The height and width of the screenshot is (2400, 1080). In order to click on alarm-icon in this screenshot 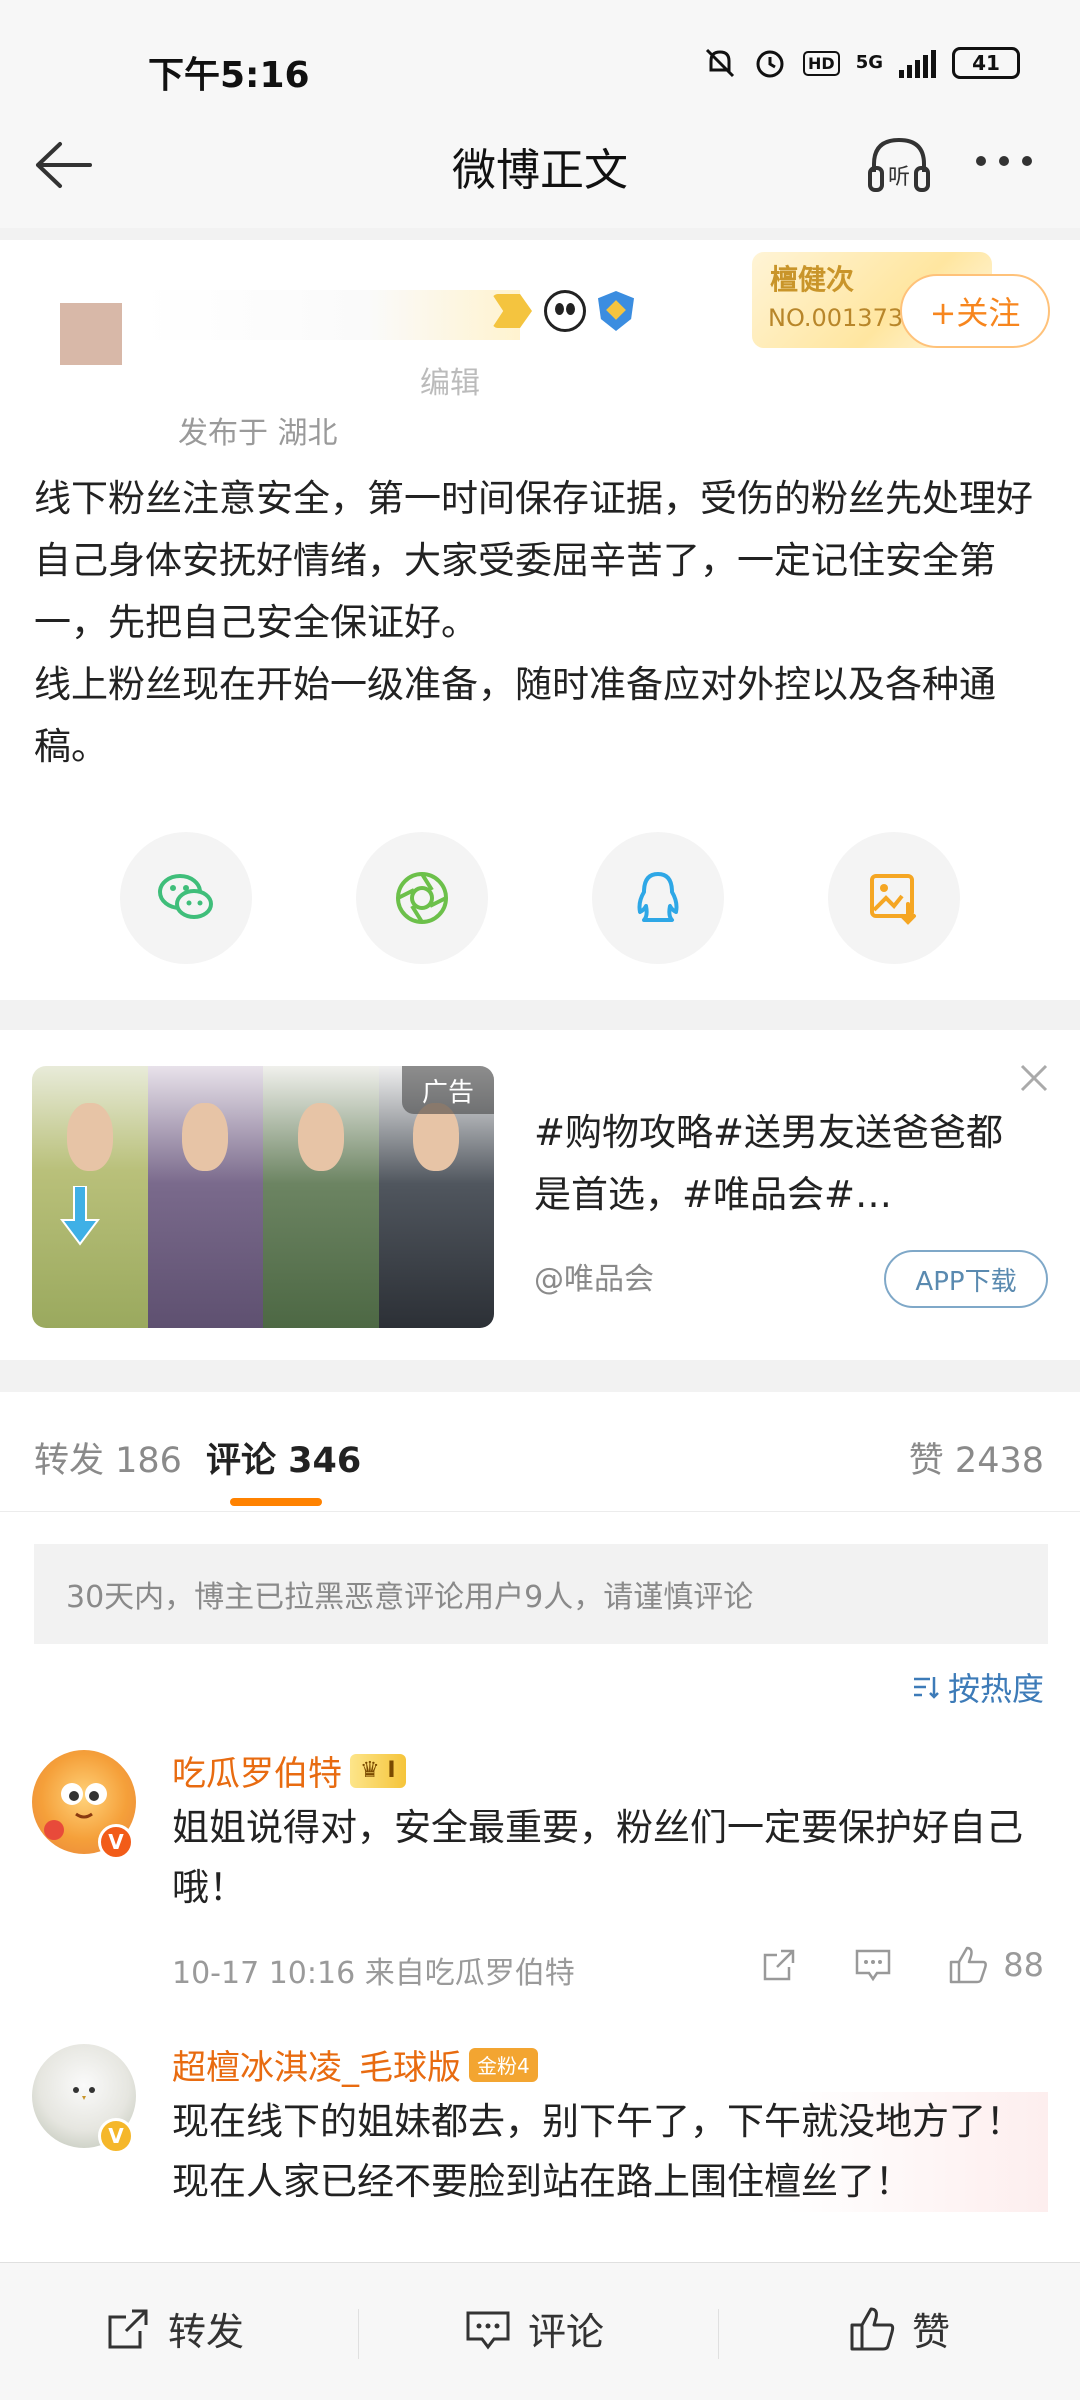, I will do `click(770, 64)`.